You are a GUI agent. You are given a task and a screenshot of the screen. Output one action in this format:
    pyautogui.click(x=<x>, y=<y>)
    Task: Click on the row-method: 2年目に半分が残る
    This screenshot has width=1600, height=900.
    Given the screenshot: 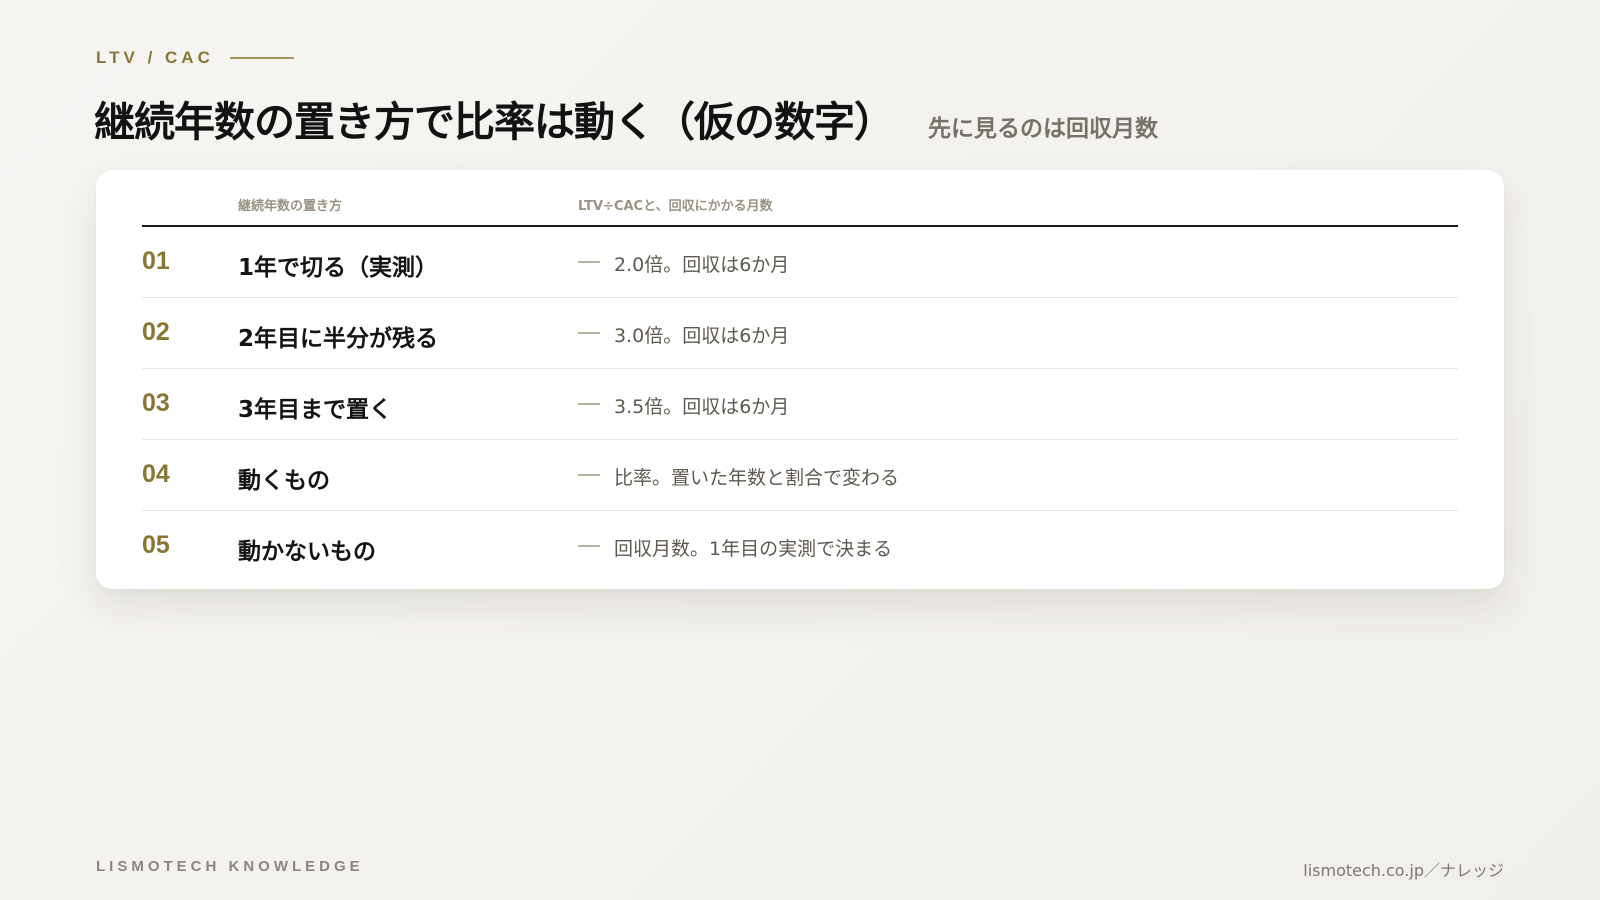 What is the action you would take?
    pyautogui.click(x=338, y=339)
    